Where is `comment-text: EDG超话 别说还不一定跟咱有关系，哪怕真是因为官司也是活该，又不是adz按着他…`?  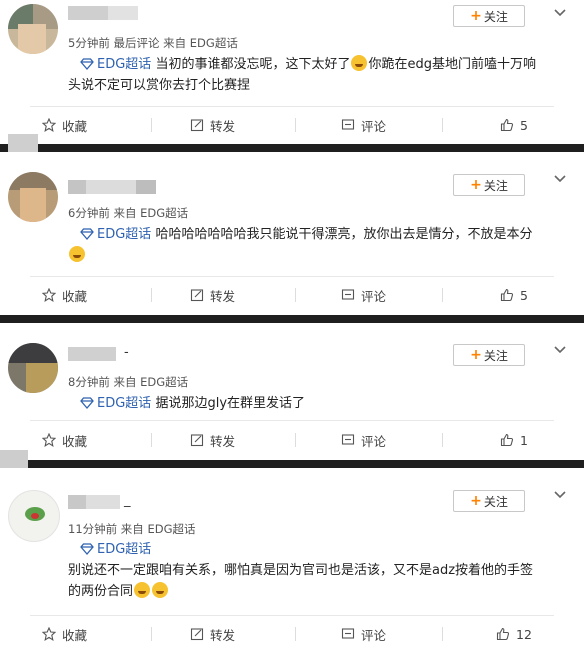 comment-text: EDG超话 别说还不一定跟咱有关系，哪怕真是因为官司也是活该，又不是adz按着他… is located at coordinates (301, 570).